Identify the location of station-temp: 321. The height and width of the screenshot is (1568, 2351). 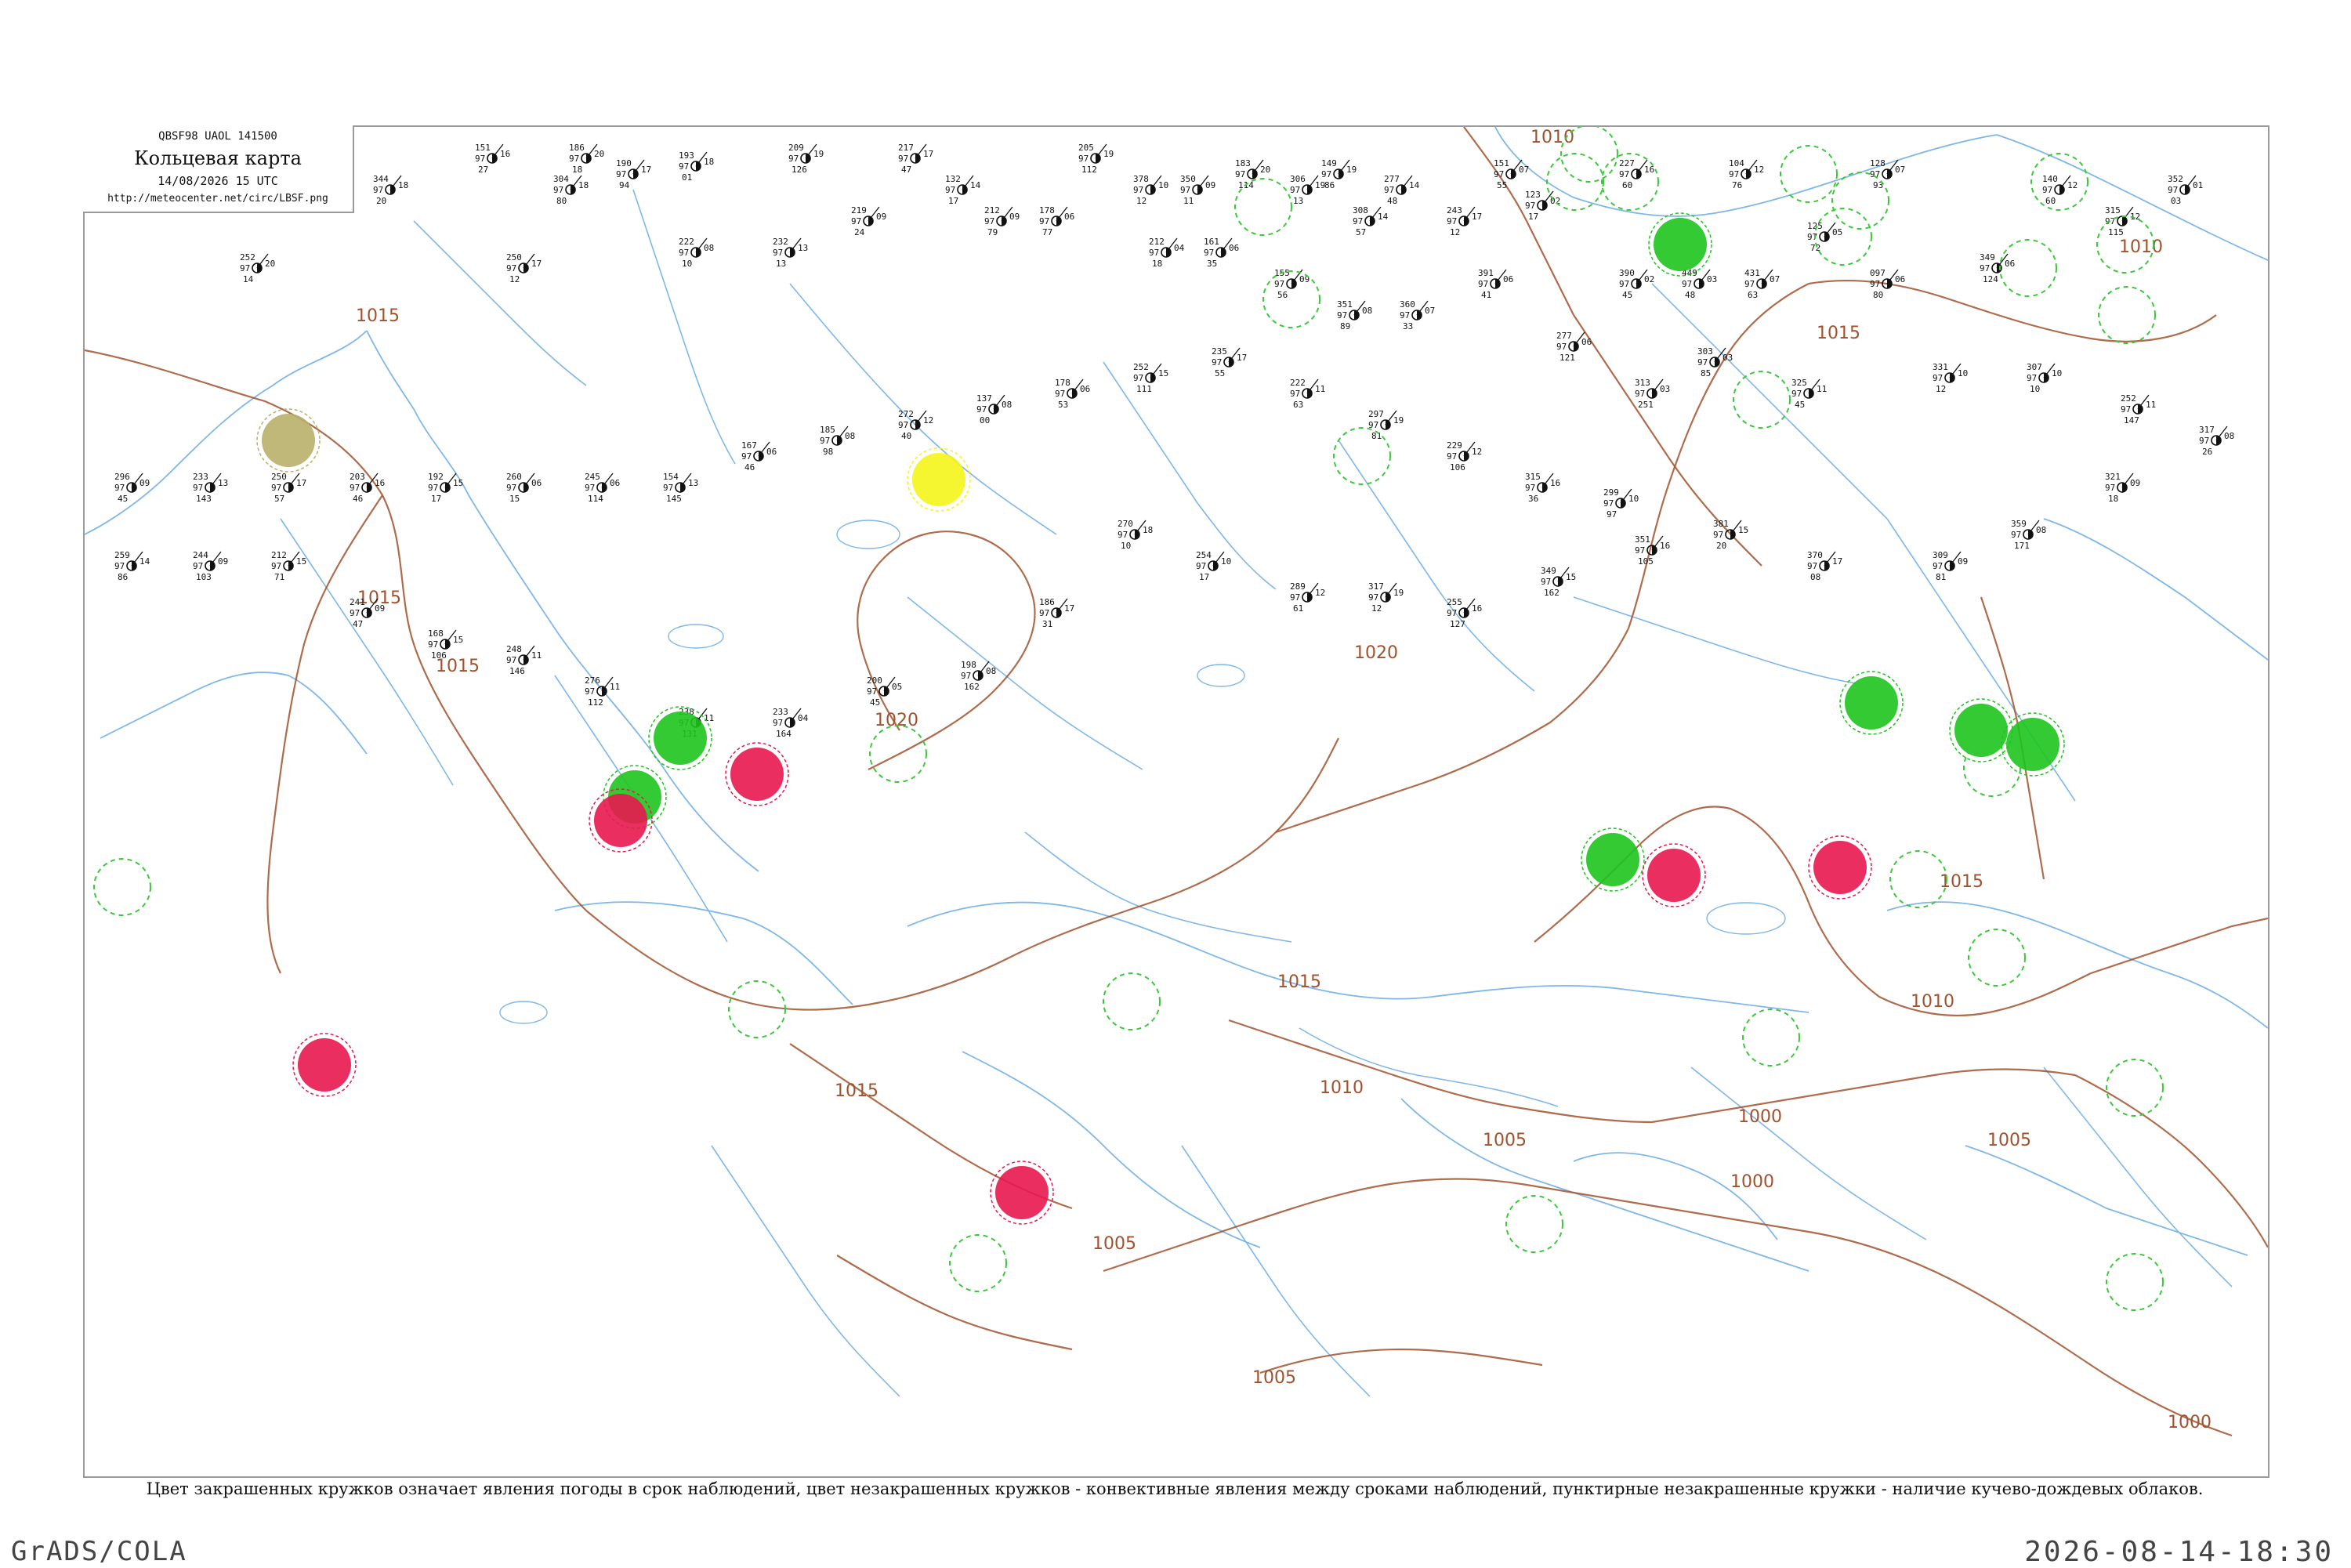
(2113, 477).